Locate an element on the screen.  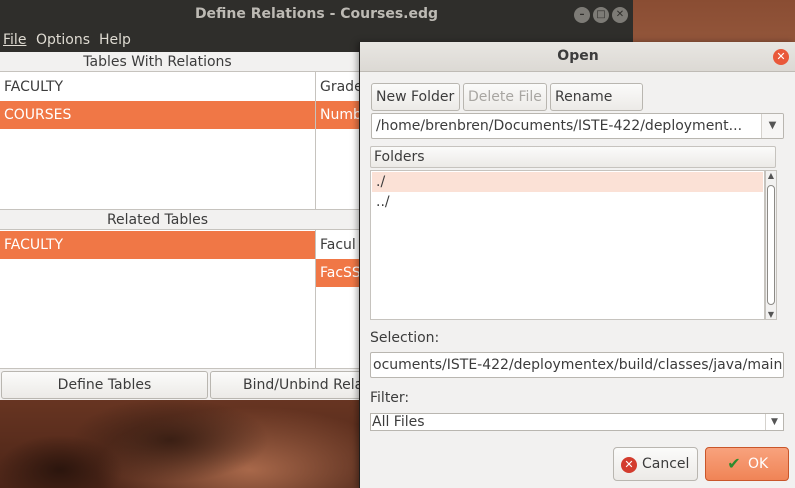
scroll-up-icon: ▲ is located at coordinates (771, 175).